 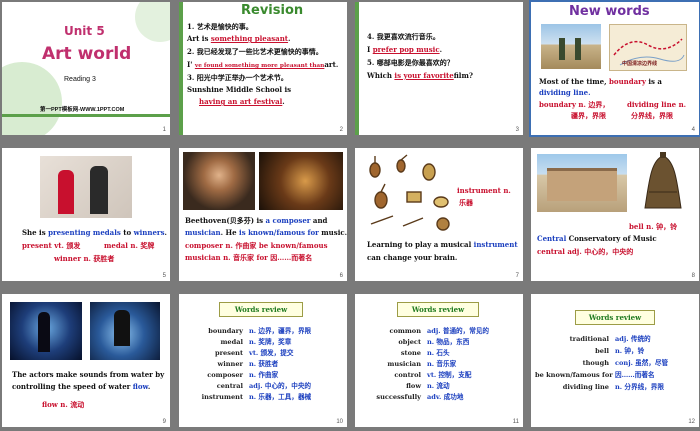 I want to click on review-word: control, so click(x=407, y=375).